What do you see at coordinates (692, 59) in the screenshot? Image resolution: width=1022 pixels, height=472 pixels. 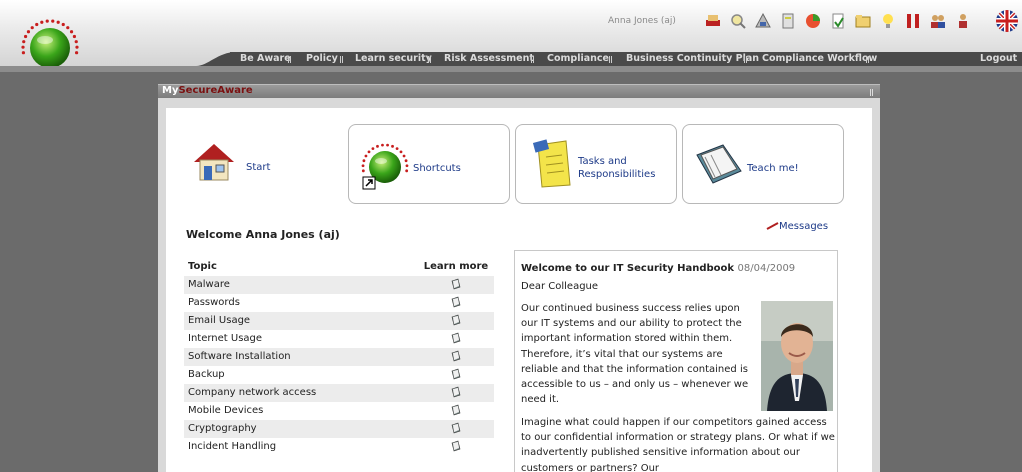 I see `nav-business-continuity-plan: Business Continuity Plan` at bounding box center [692, 59].